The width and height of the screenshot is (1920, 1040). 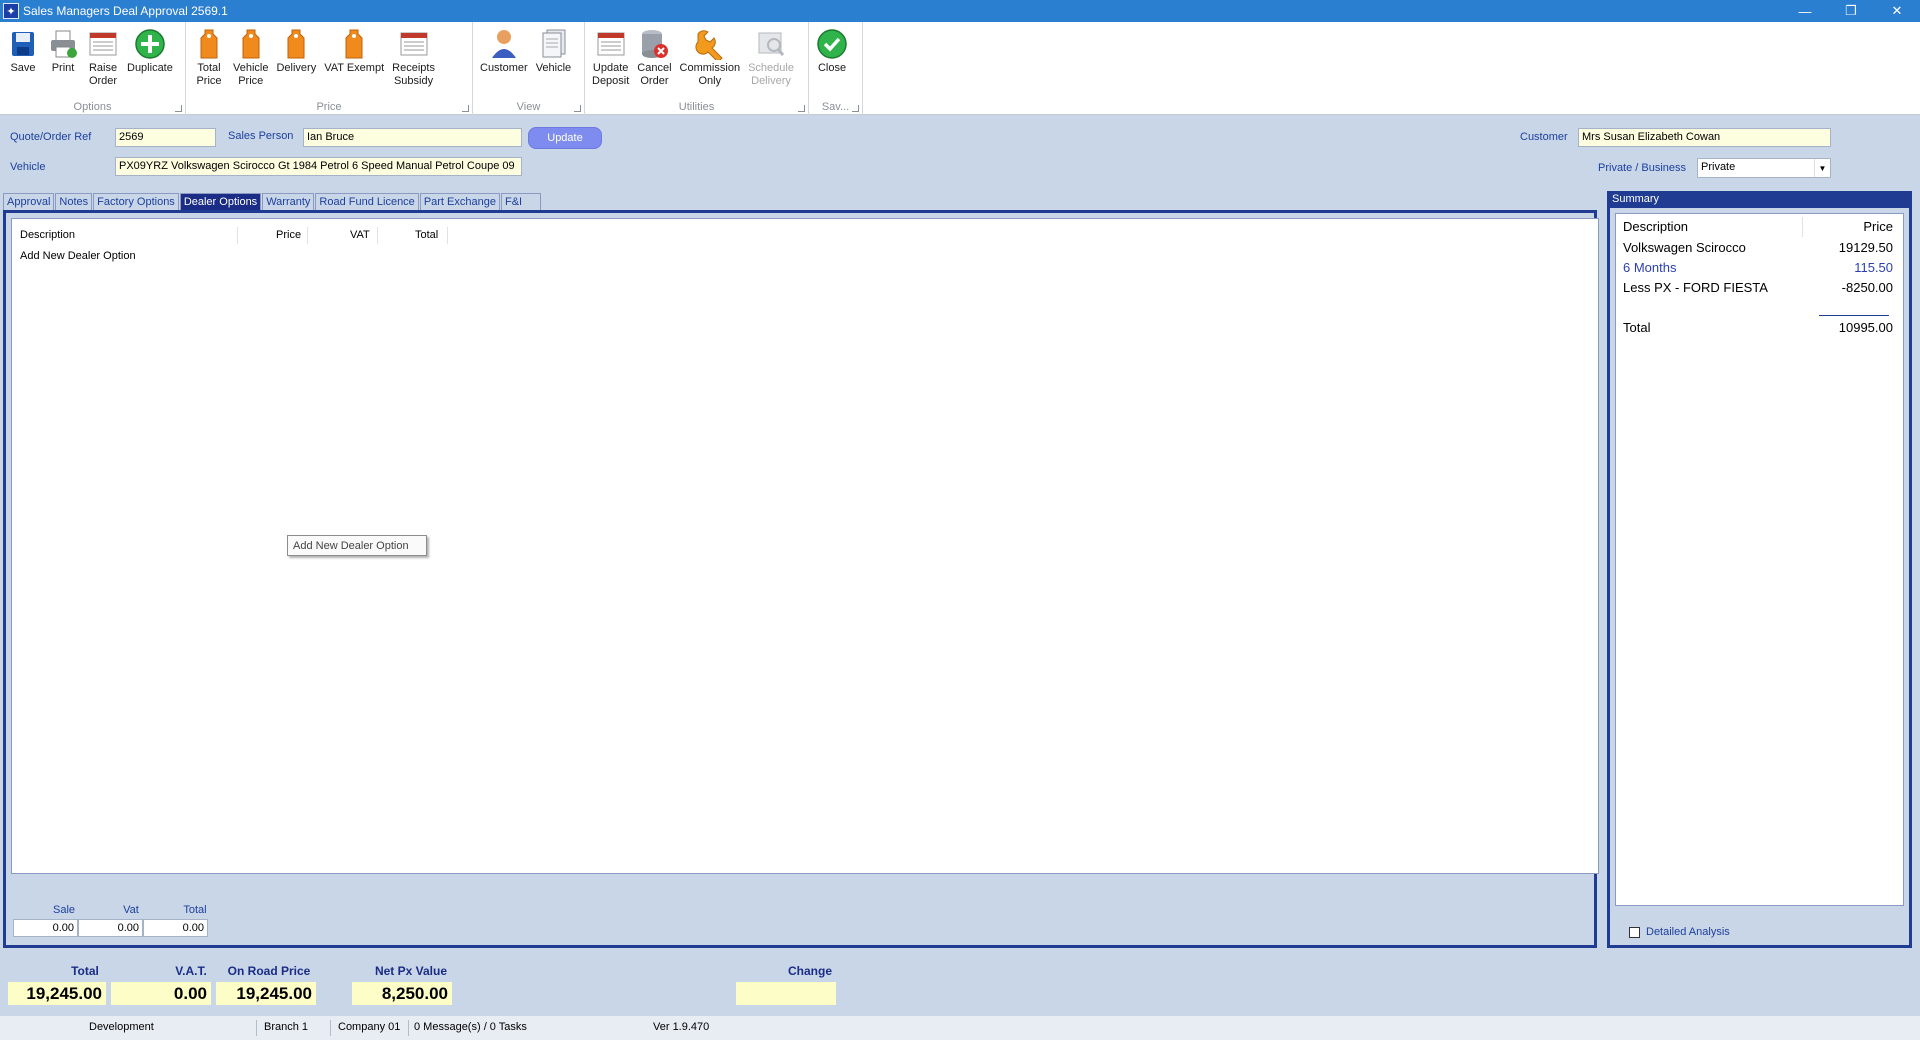 What do you see at coordinates (553, 44) in the screenshot?
I see `document-stack-icon` at bounding box center [553, 44].